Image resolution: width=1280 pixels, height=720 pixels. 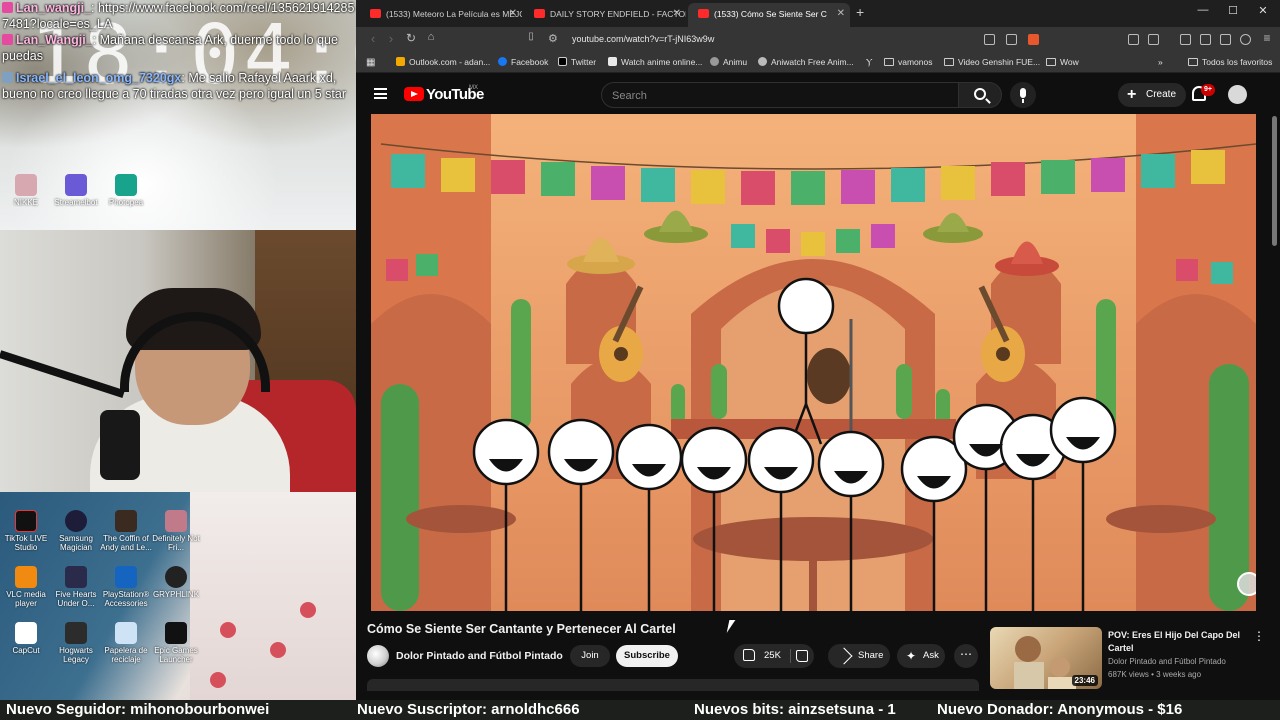 I want to click on bookmark-folder-vamonos: vamonos, so click(x=908, y=62).